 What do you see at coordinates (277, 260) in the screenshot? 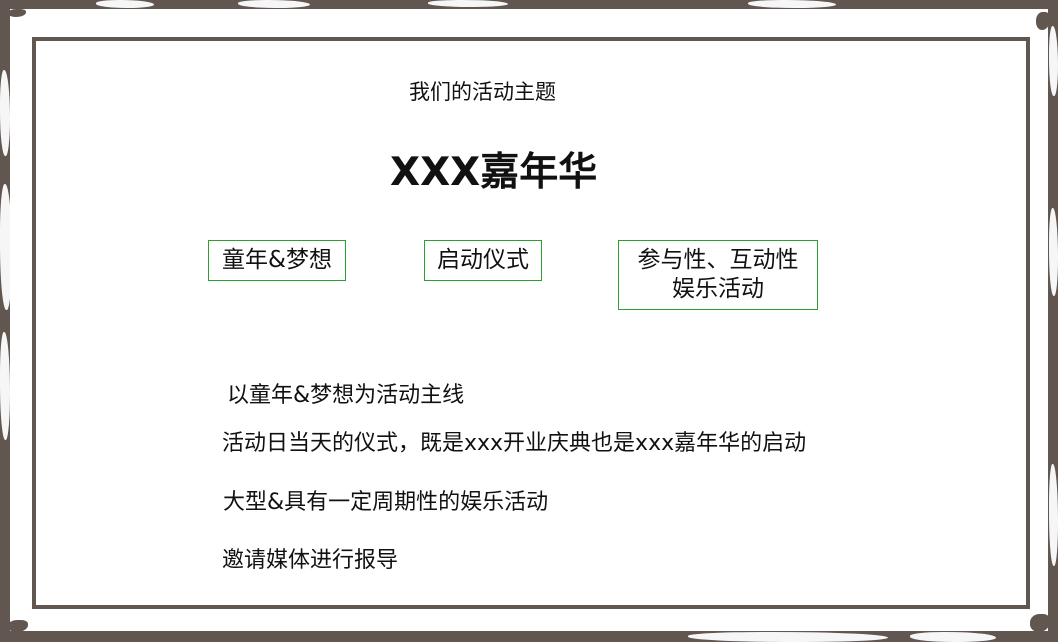
I see `theme-box-childhood-dream: 童年&梦想` at bounding box center [277, 260].